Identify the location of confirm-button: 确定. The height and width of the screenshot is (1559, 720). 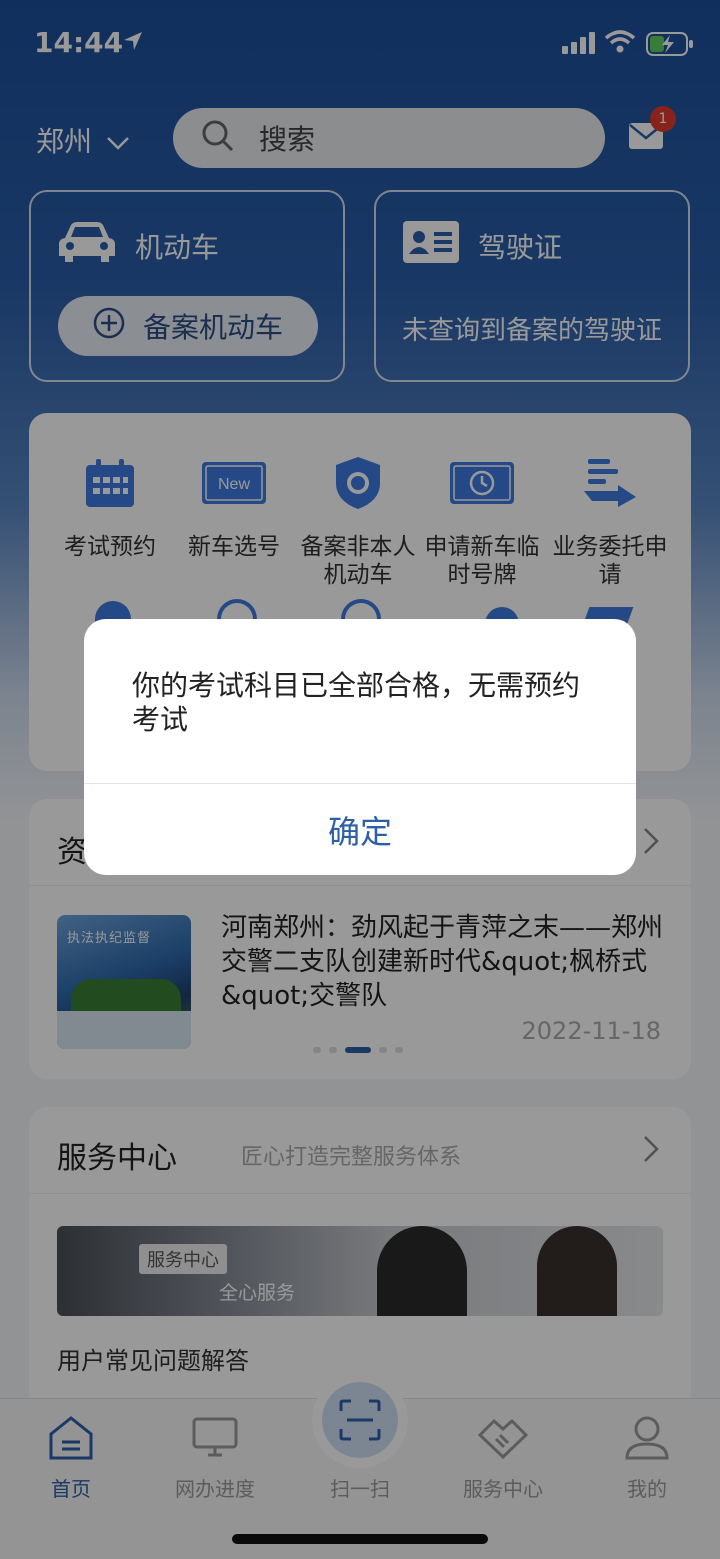
(360, 829).